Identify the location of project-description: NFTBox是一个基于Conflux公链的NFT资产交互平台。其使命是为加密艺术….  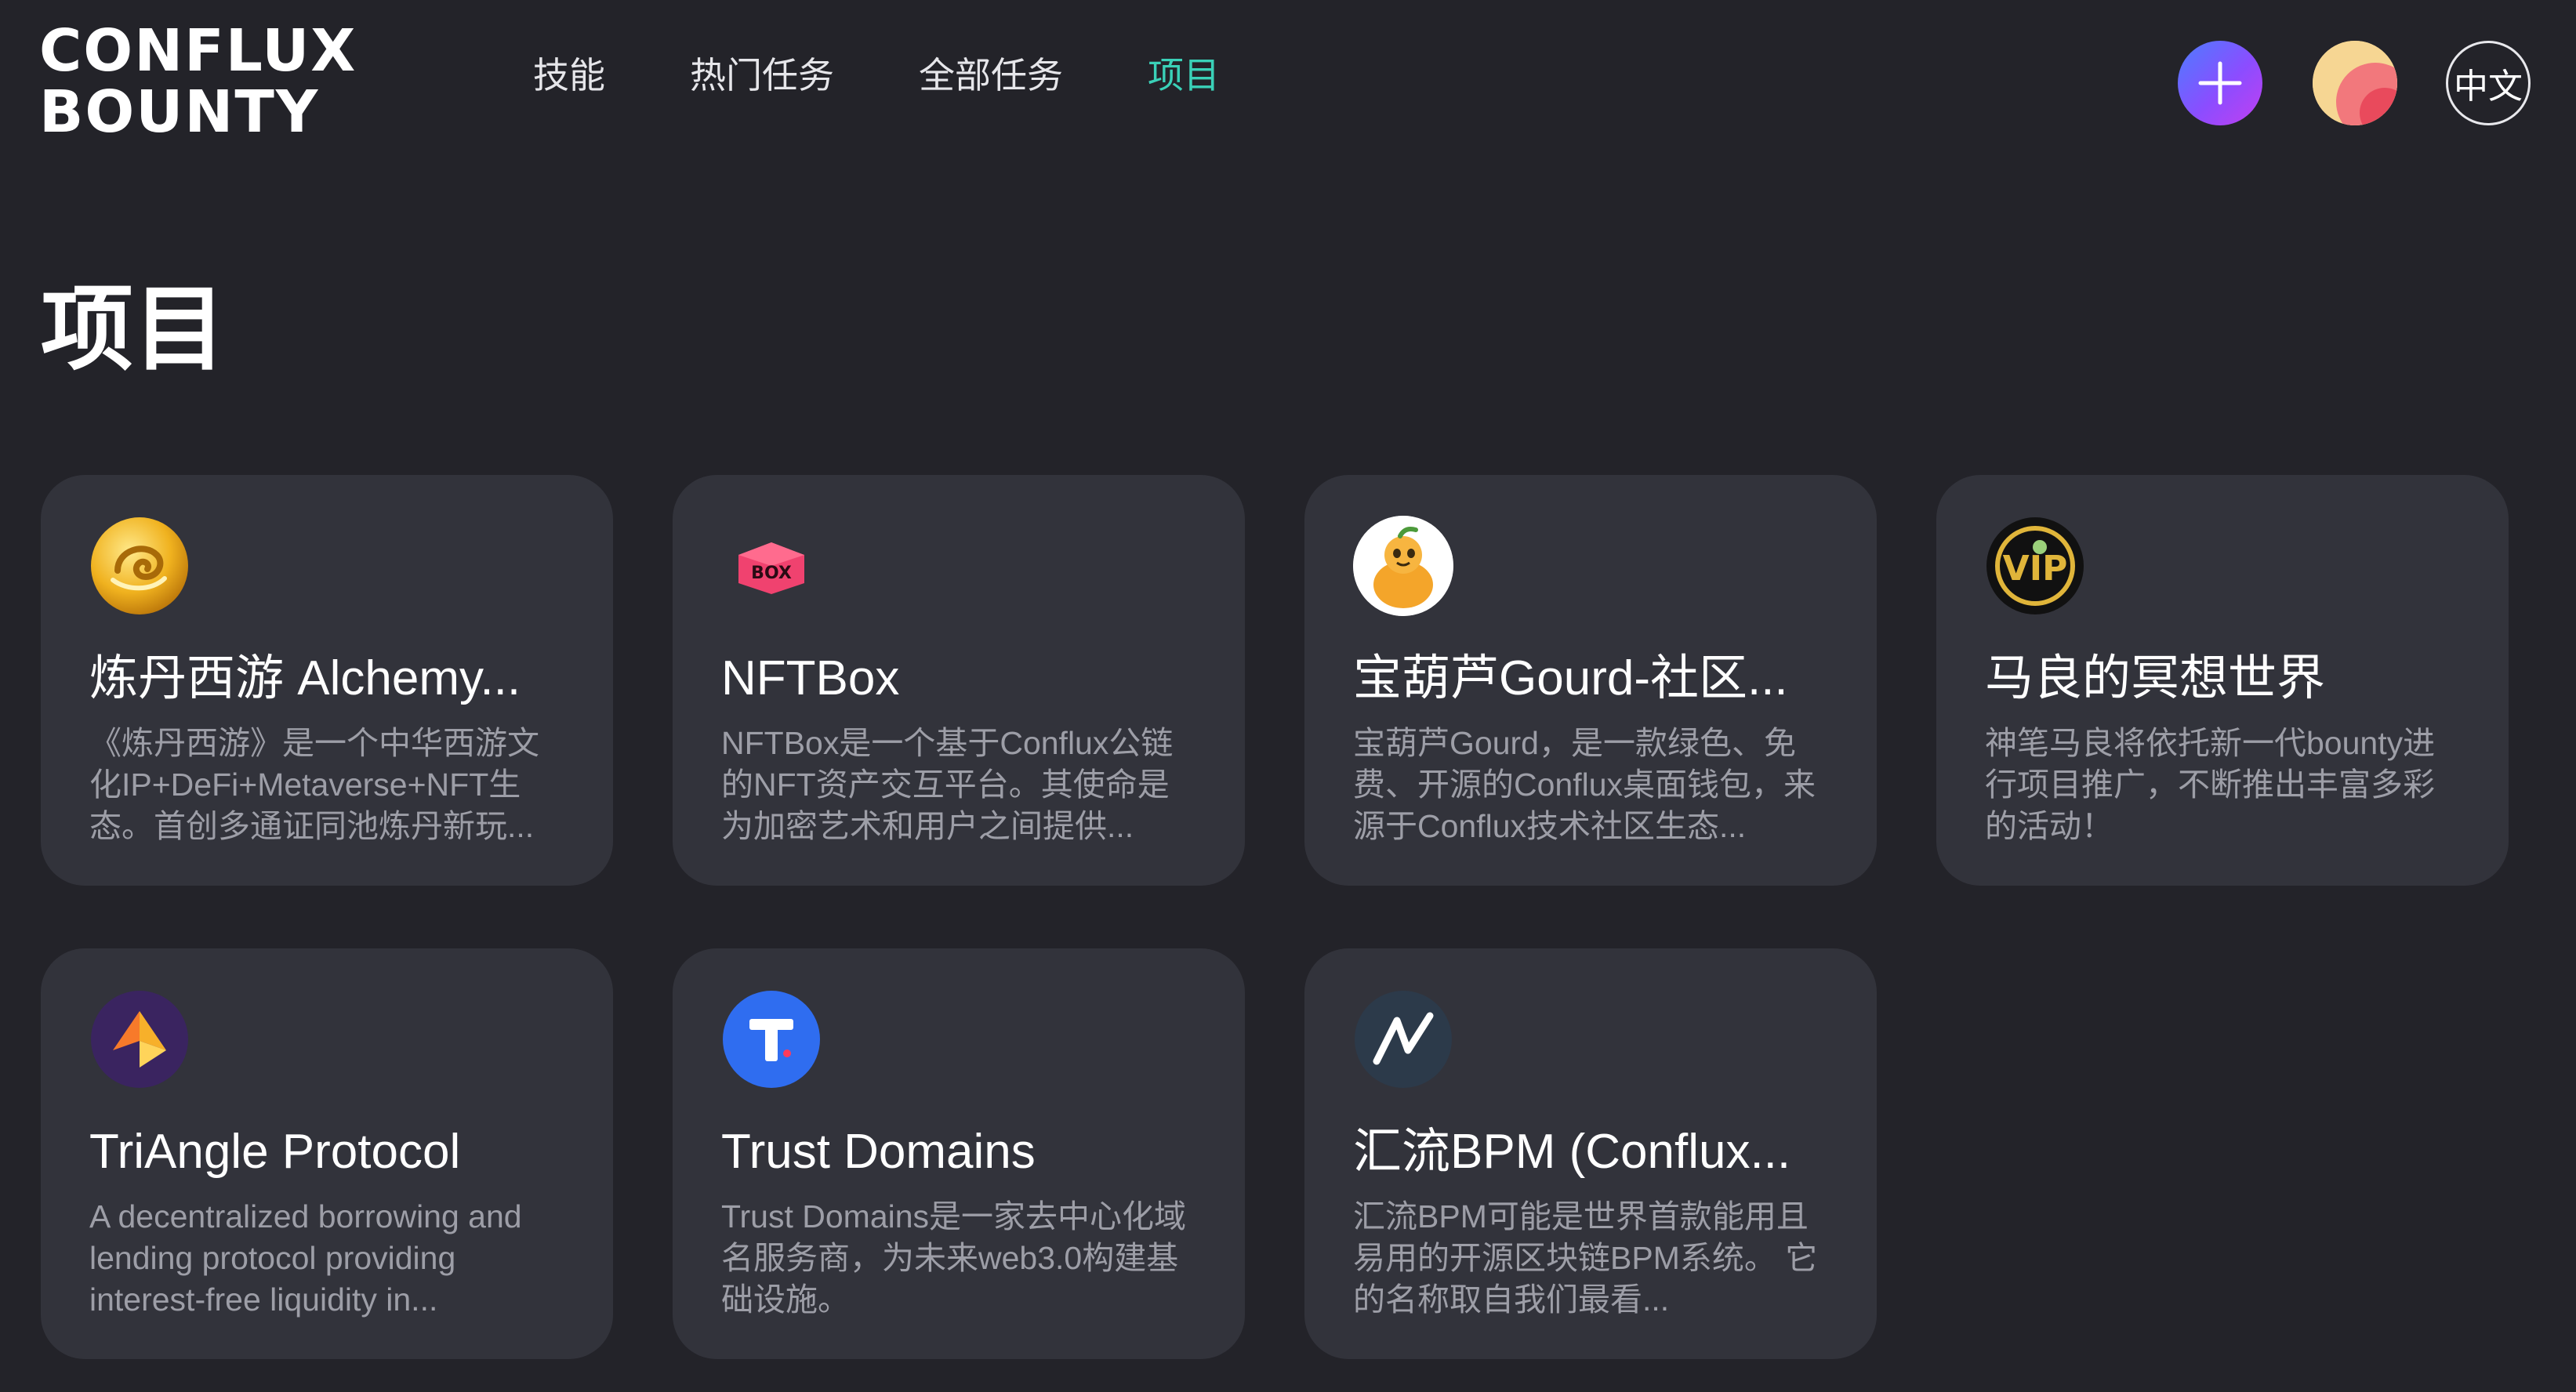
(947, 785).